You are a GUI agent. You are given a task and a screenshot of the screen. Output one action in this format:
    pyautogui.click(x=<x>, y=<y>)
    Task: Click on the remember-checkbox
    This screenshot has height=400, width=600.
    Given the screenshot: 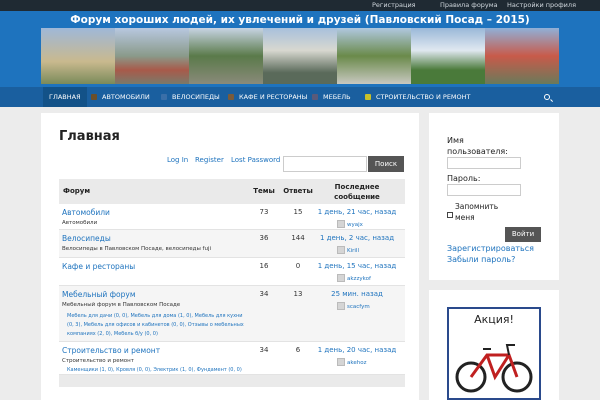 What is the action you would take?
    pyautogui.click(x=450, y=215)
    